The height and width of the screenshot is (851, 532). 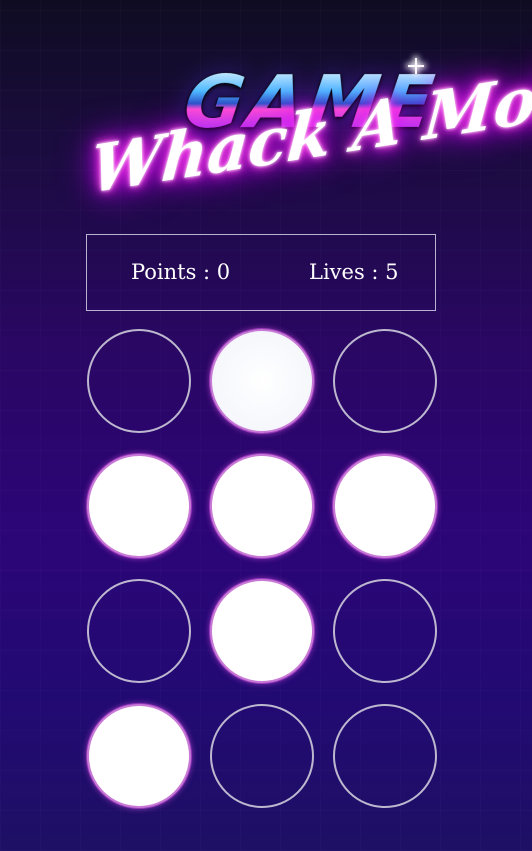 I want to click on points-display: Points : 0, so click(x=181, y=272).